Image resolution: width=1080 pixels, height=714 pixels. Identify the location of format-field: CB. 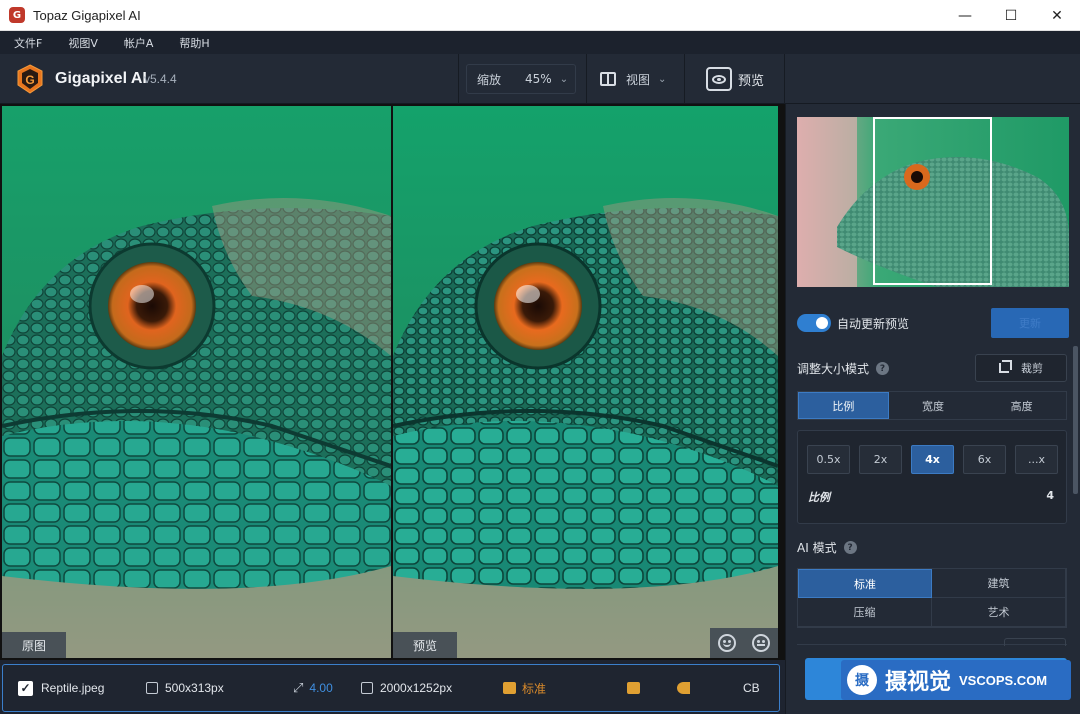
(751, 688).